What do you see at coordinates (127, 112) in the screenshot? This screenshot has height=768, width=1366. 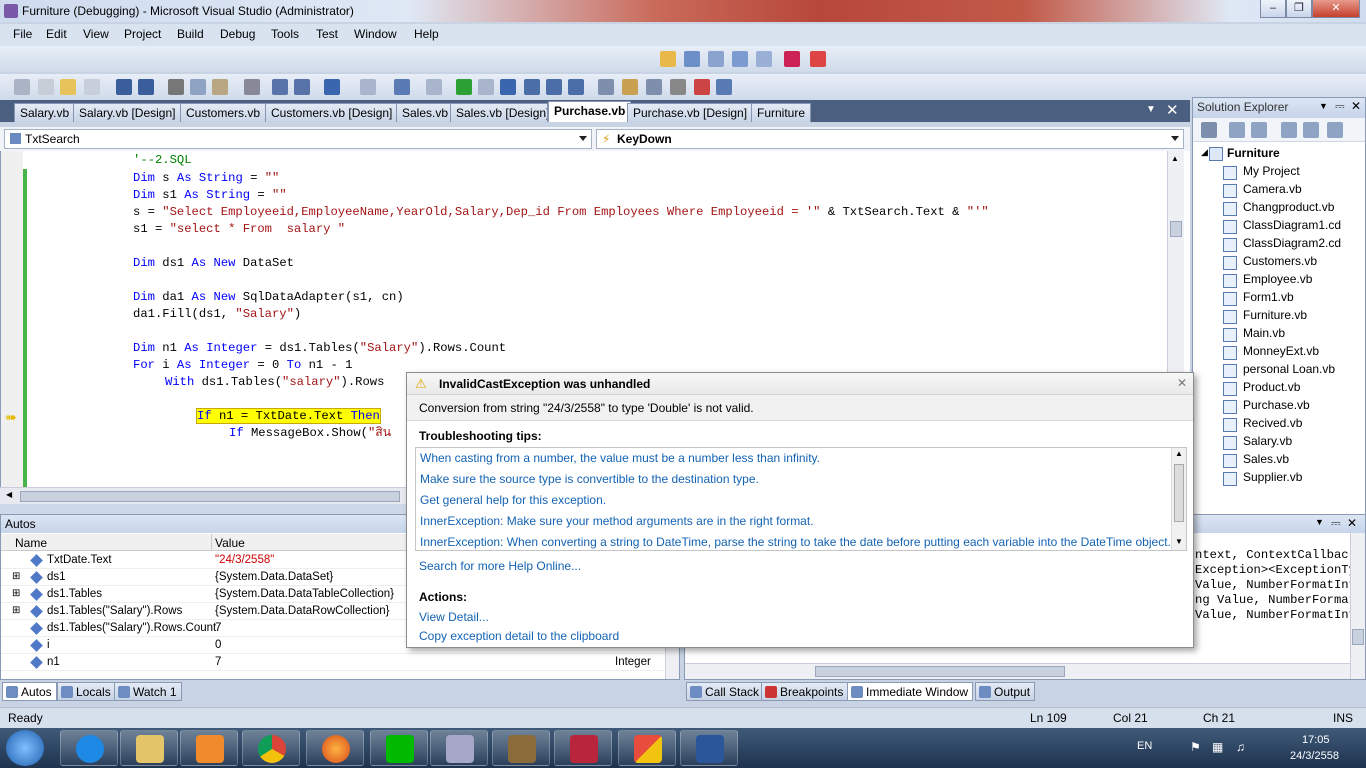 I see `tab-salary-design: Salary.vb [Design]` at bounding box center [127, 112].